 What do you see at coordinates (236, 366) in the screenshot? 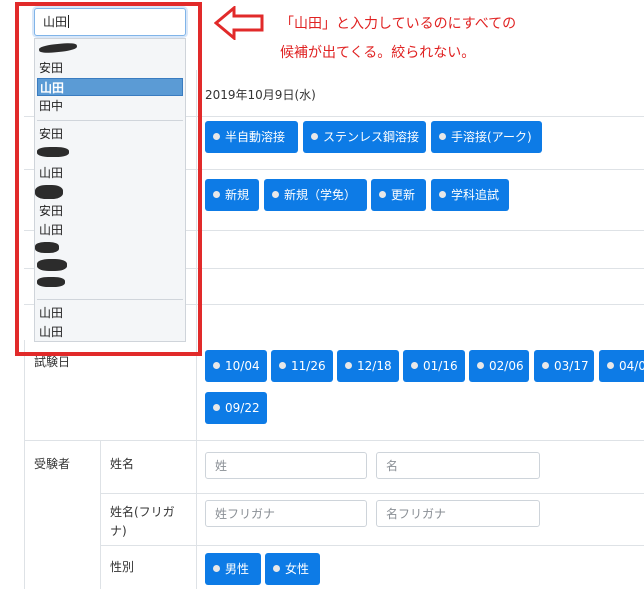
I see `exam-date-option: 10/04` at bounding box center [236, 366].